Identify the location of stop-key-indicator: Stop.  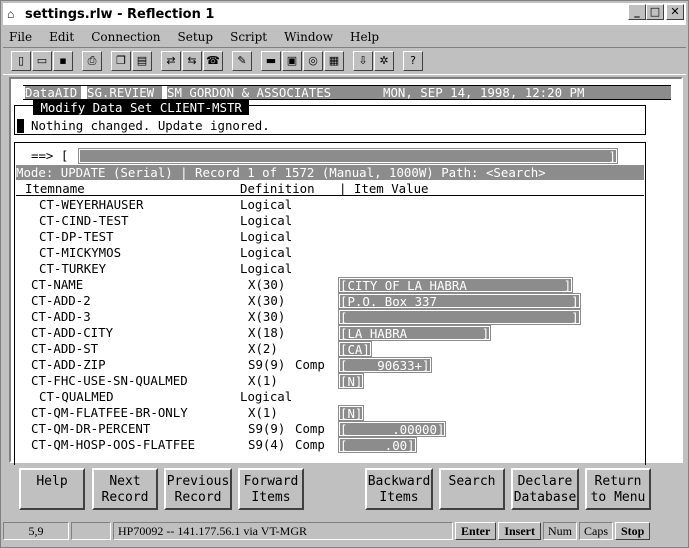
(633, 531).